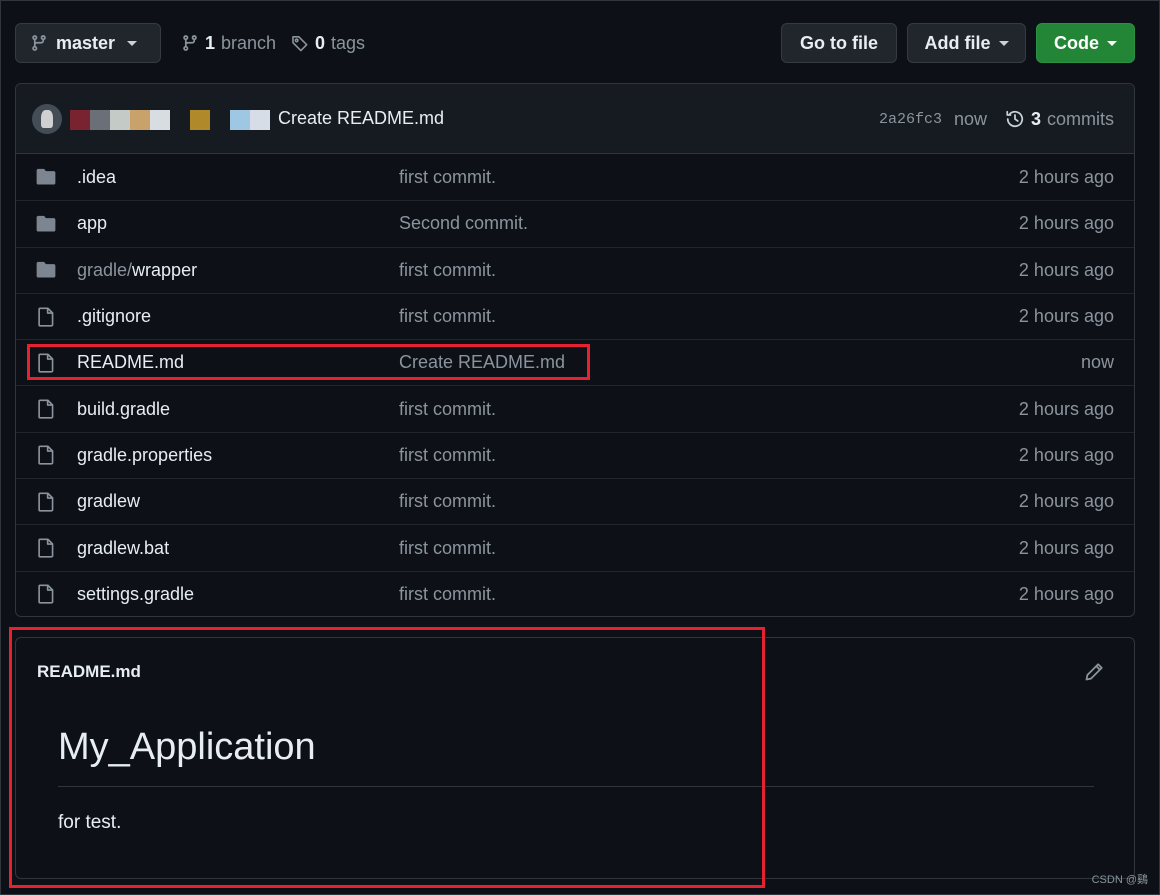  What do you see at coordinates (47, 119) in the screenshot?
I see `avatar` at bounding box center [47, 119].